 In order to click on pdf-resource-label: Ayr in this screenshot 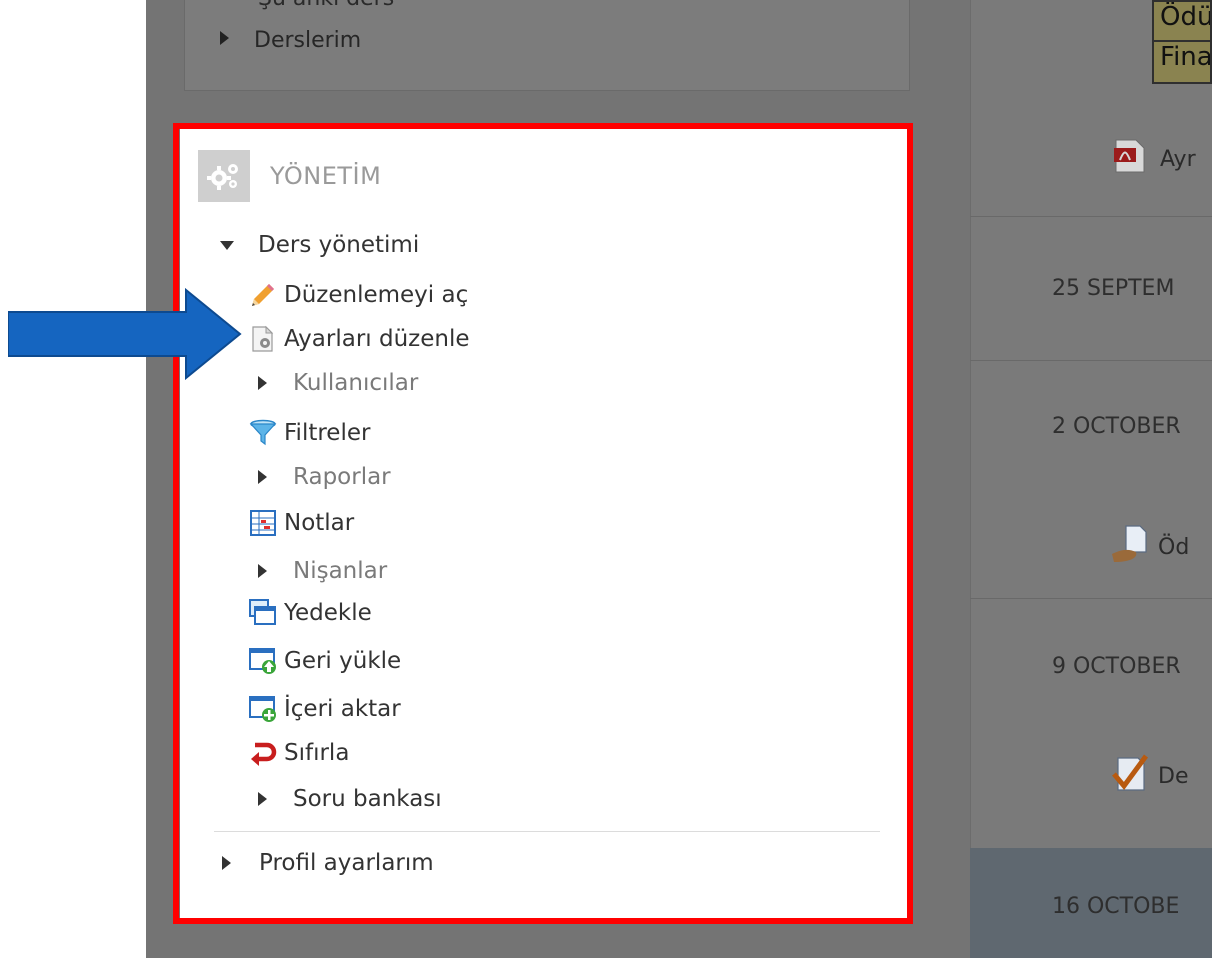, I will do `click(1178, 159)`.